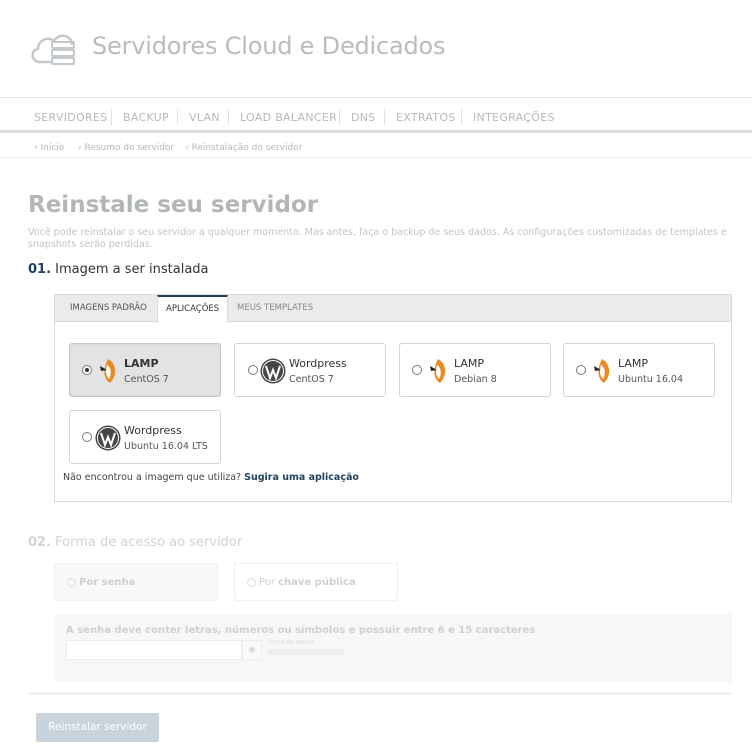  What do you see at coordinates (514, 117) in the screenshot?
I see `nav-item-integracoes: INTEGRAÇÕES` at bounding box center [514, 117].